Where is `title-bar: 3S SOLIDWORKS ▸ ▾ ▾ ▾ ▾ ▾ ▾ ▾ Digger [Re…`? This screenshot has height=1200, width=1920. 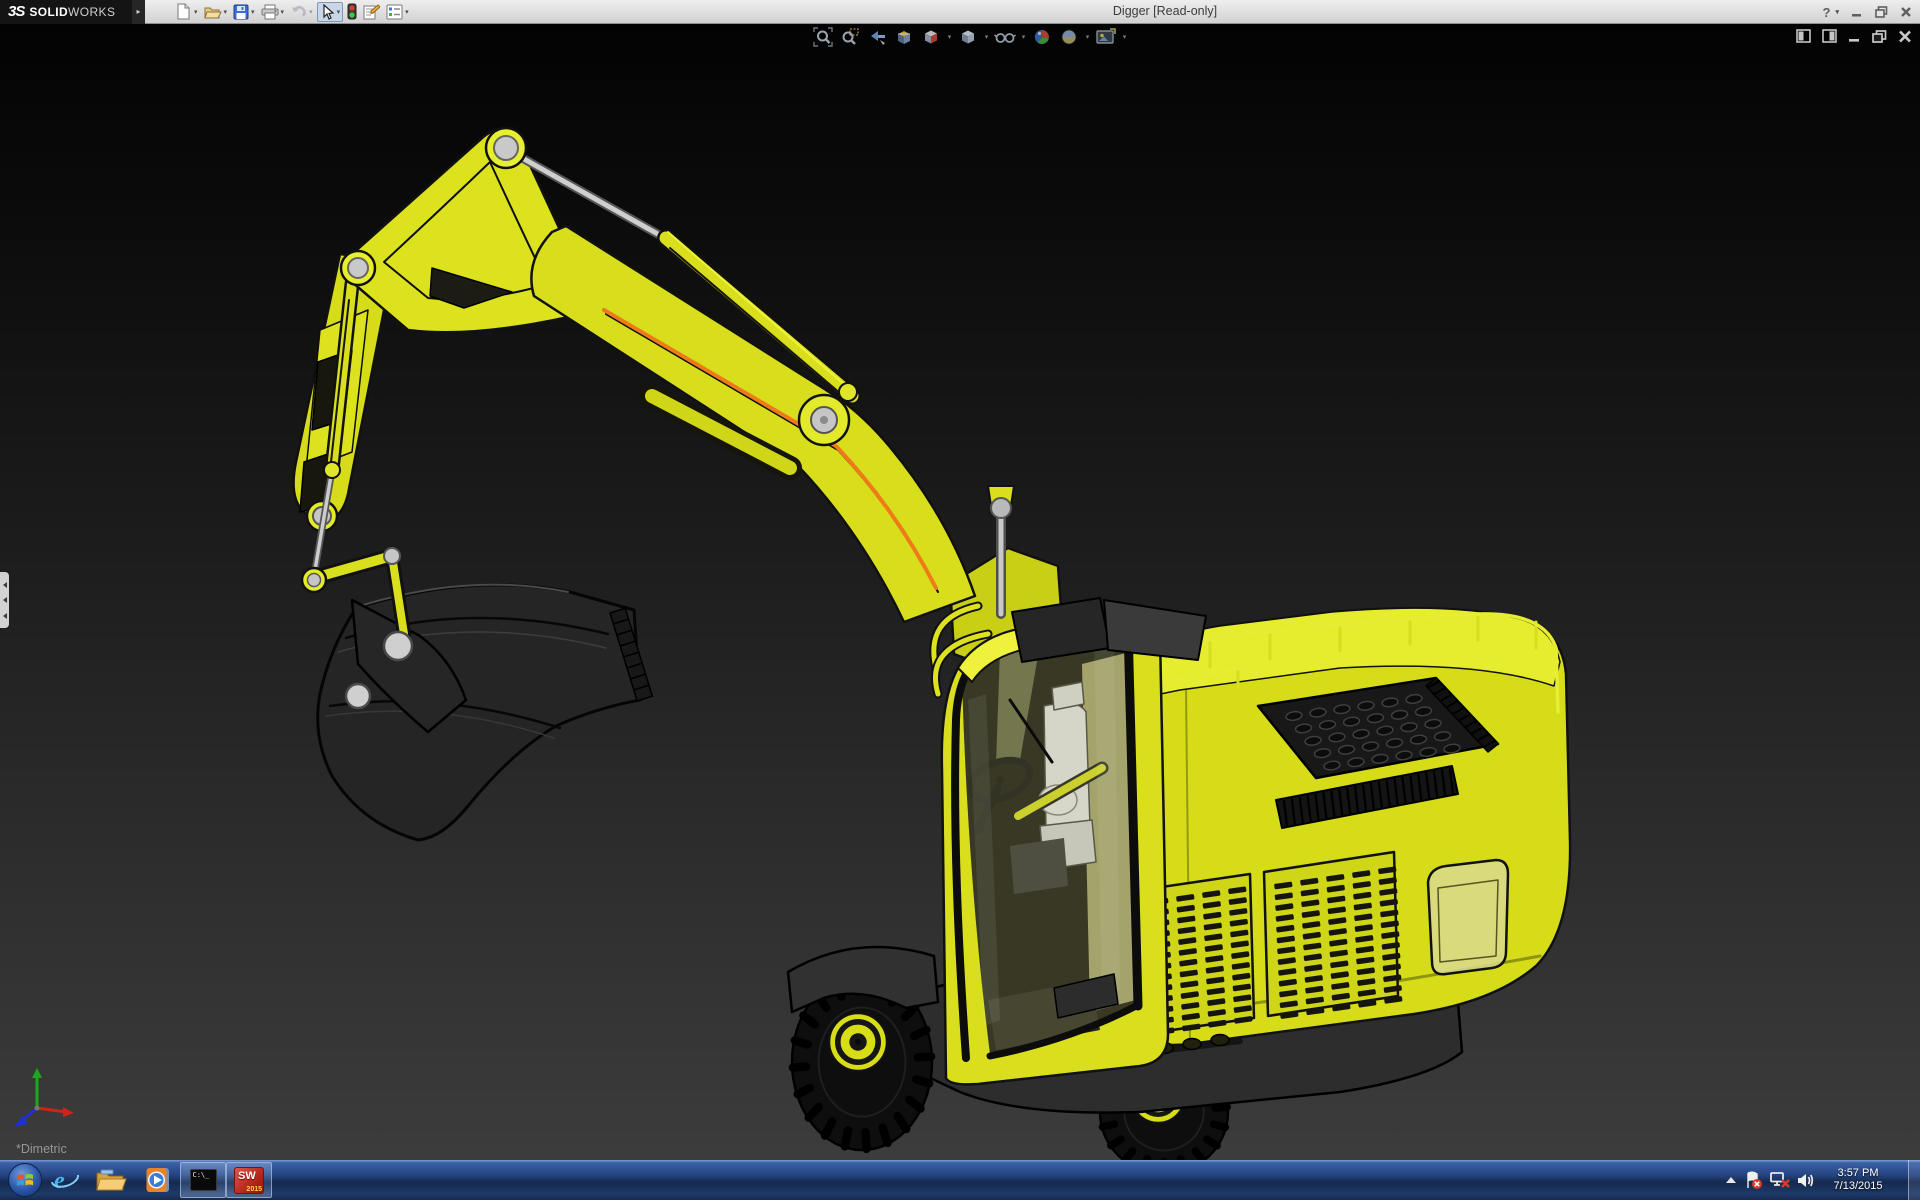 title-bar: 3S SOLIDWORKS ▸ ▾ ▾ ▾ ▾ ▾ ▾ ▾ Digger [Re… is located at coordinates (960, 12).